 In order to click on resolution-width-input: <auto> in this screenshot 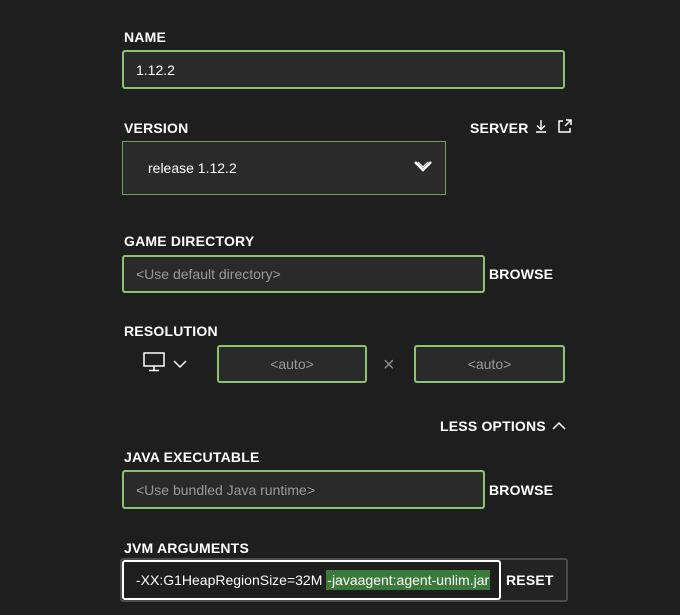, I will do `click(292, 364)`.